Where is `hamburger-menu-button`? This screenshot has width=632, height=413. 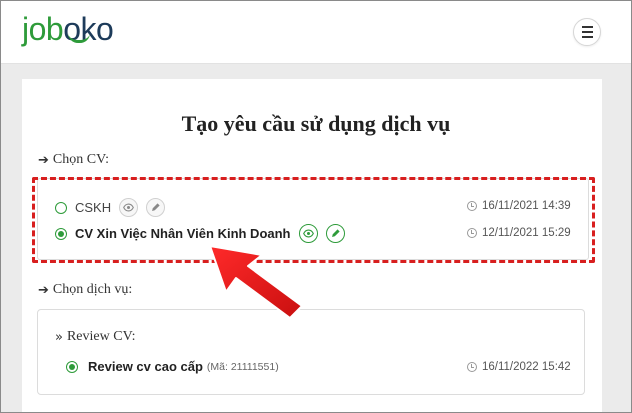
hamburger-menu-button is located at coordinates (587, 32).